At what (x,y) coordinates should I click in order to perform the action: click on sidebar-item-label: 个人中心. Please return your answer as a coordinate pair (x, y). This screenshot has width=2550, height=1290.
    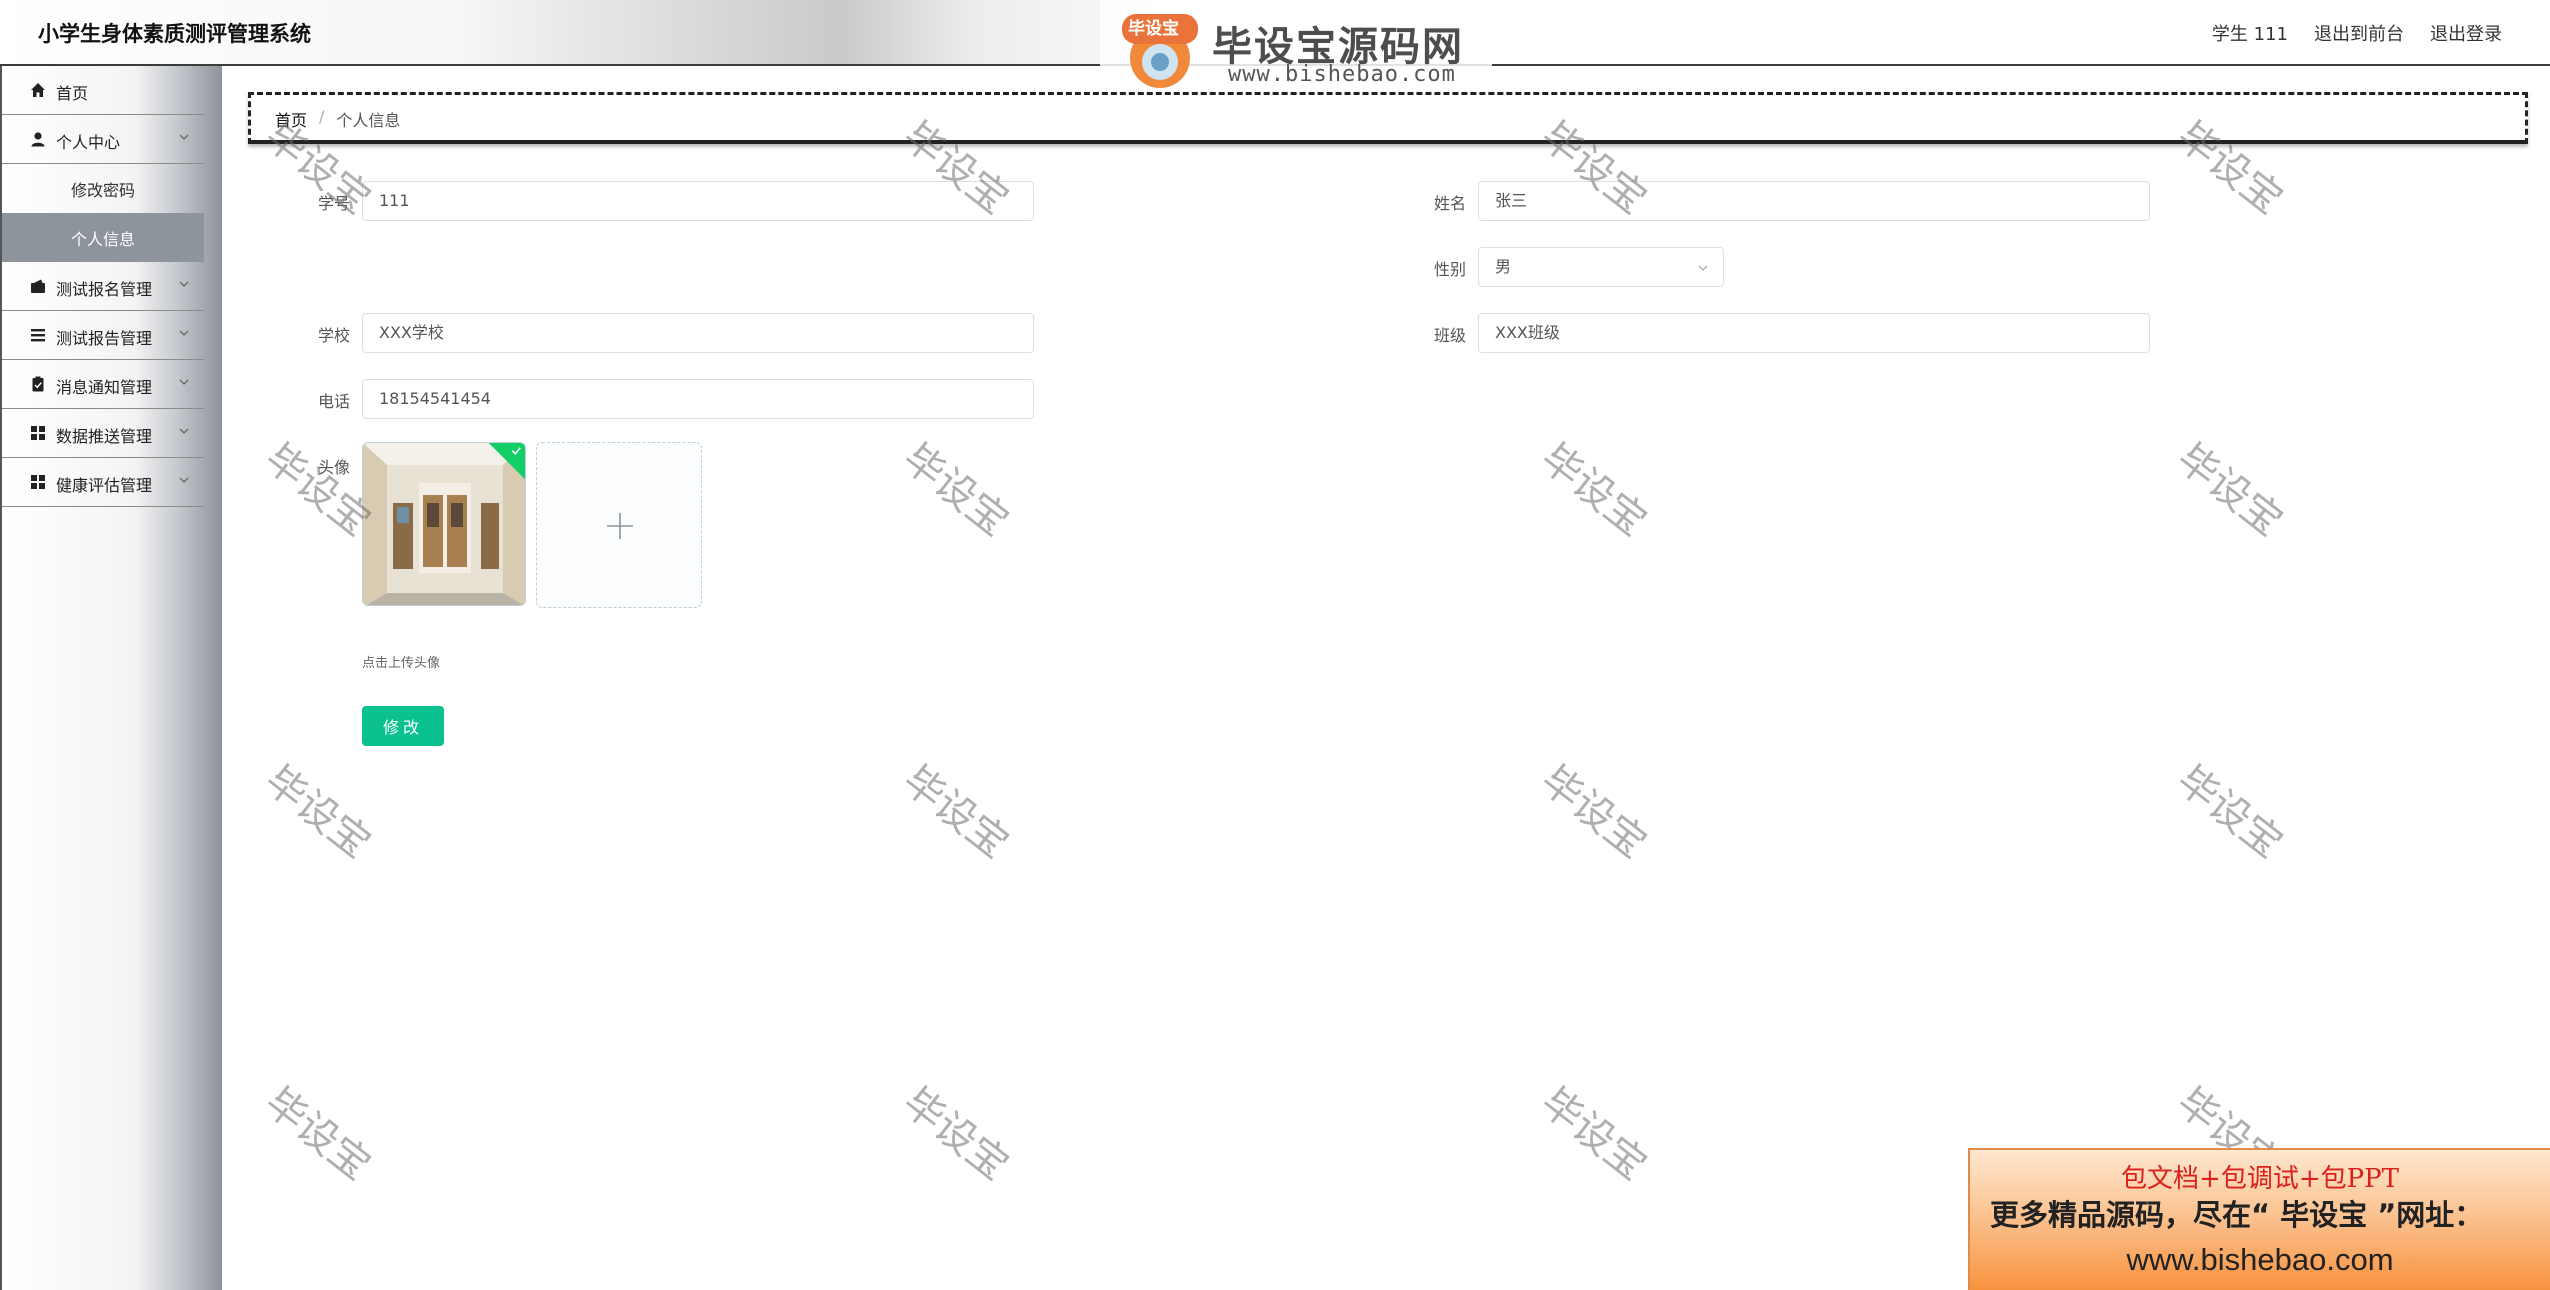
    Looking at the image, I should click on (88, 142).